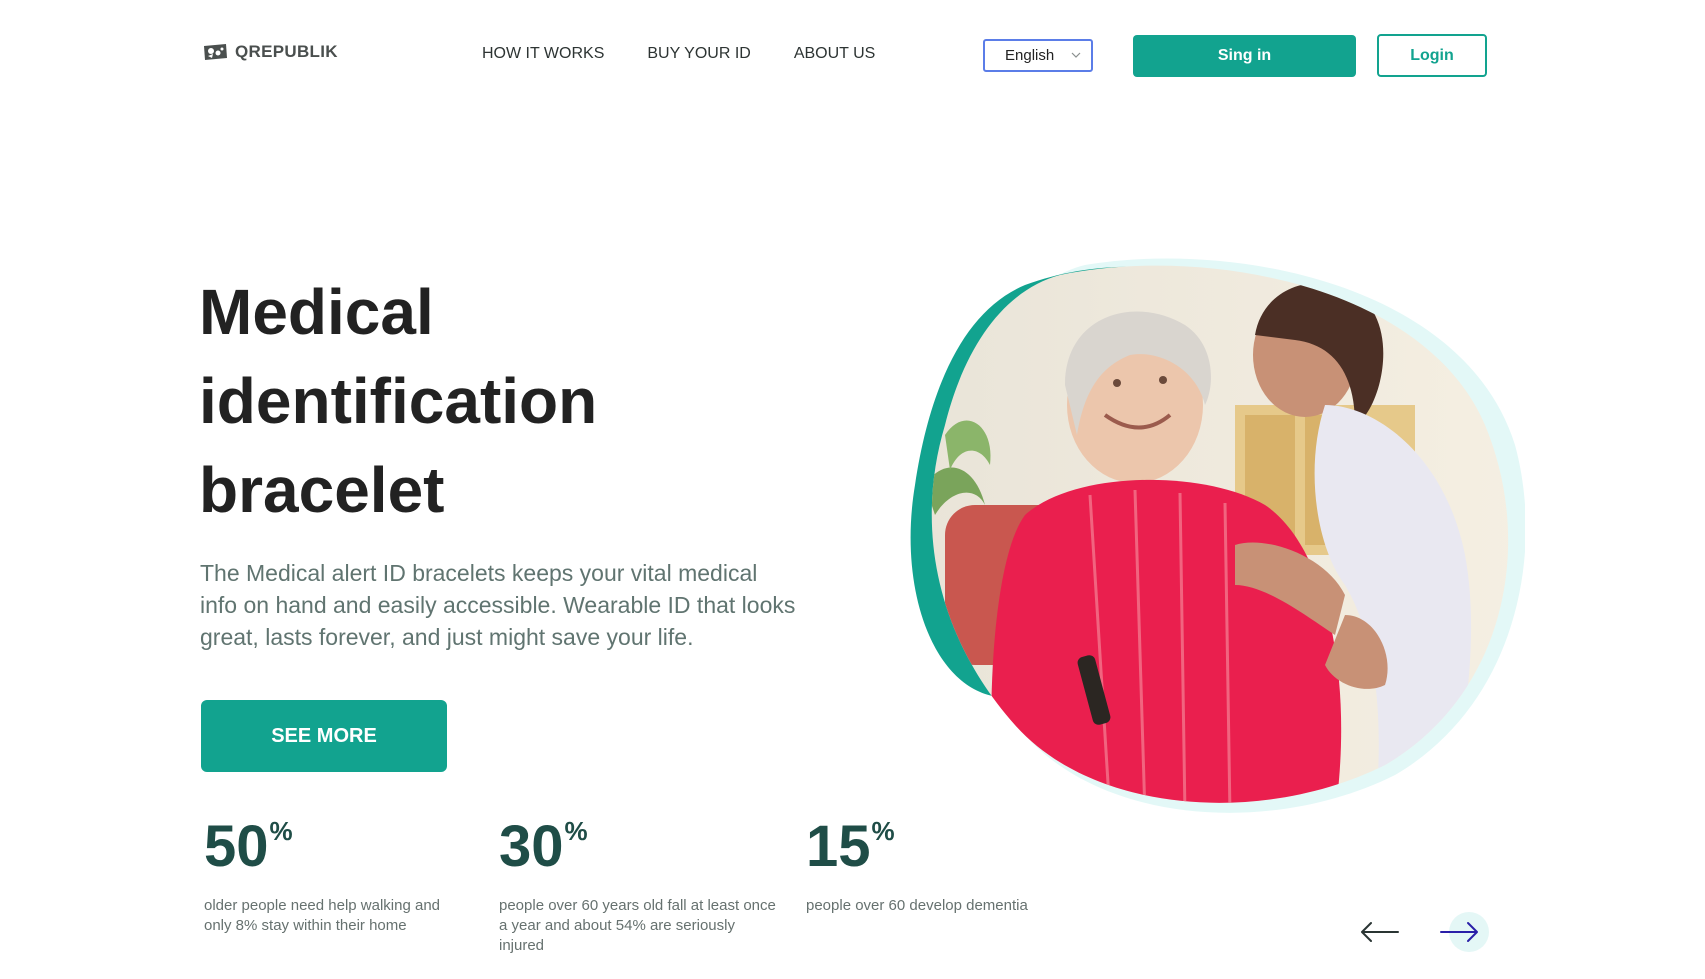  What do you see at coordinates (316, 312) in the screenshot?
I see `hero-title-line: Medical` at bounding box center [316, 312].